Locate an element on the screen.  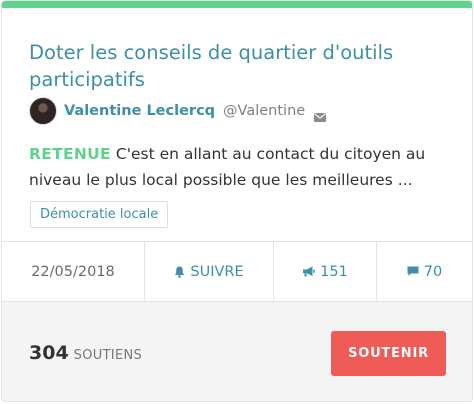
date-value: 22/05/2018 is located at coordinates (73, 271).